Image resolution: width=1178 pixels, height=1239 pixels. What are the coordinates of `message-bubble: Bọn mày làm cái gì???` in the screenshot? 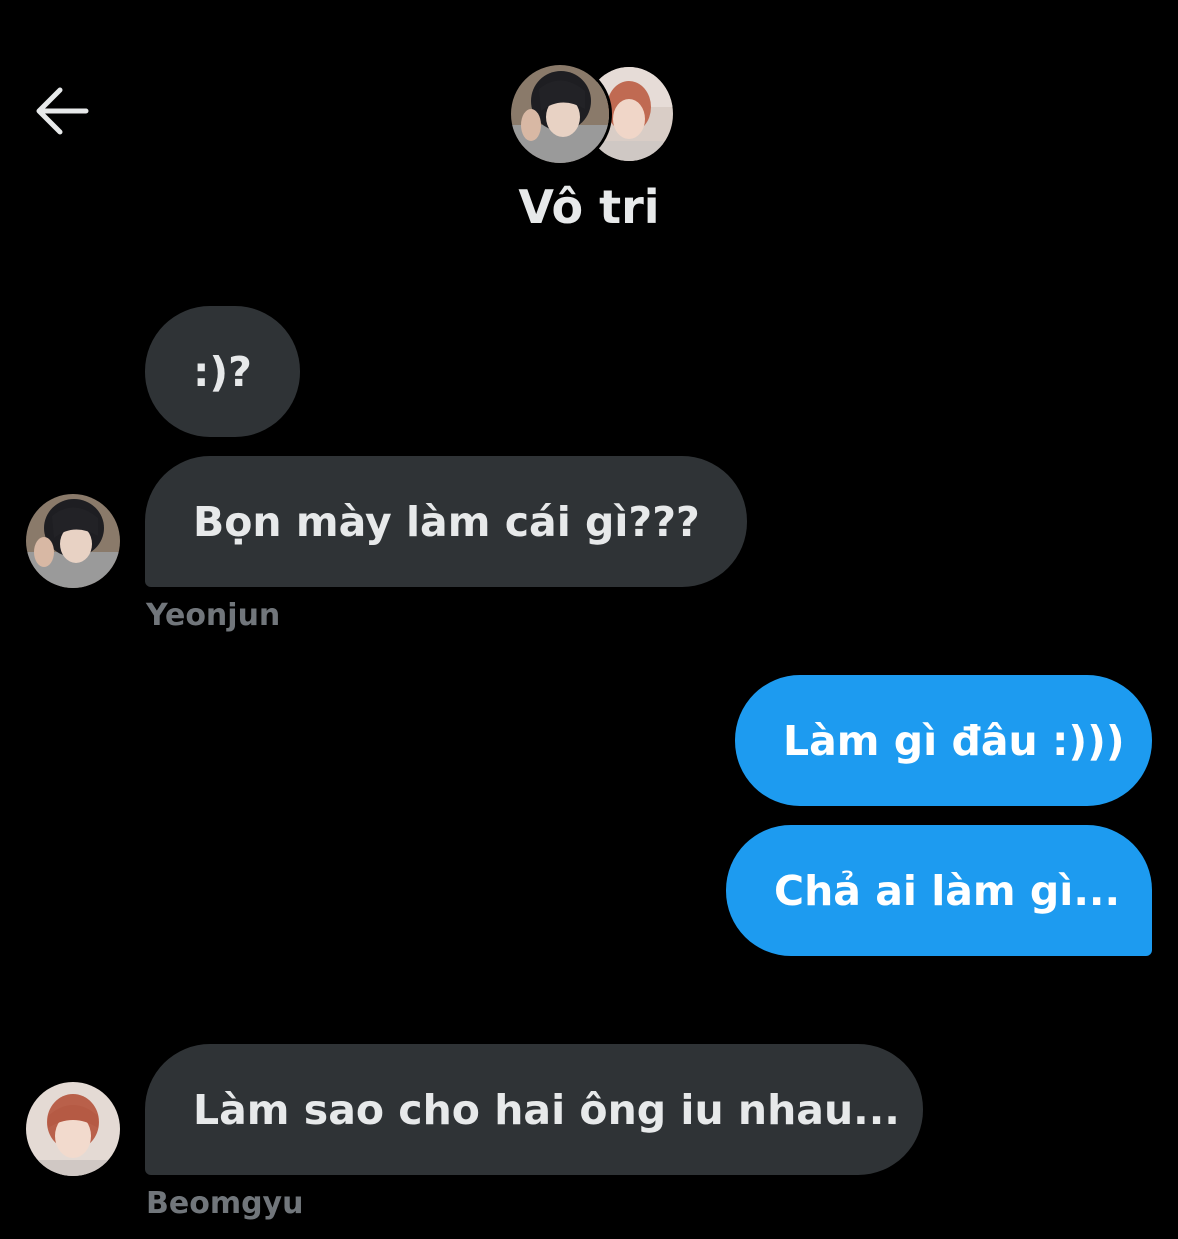 It's located at (446, 521).